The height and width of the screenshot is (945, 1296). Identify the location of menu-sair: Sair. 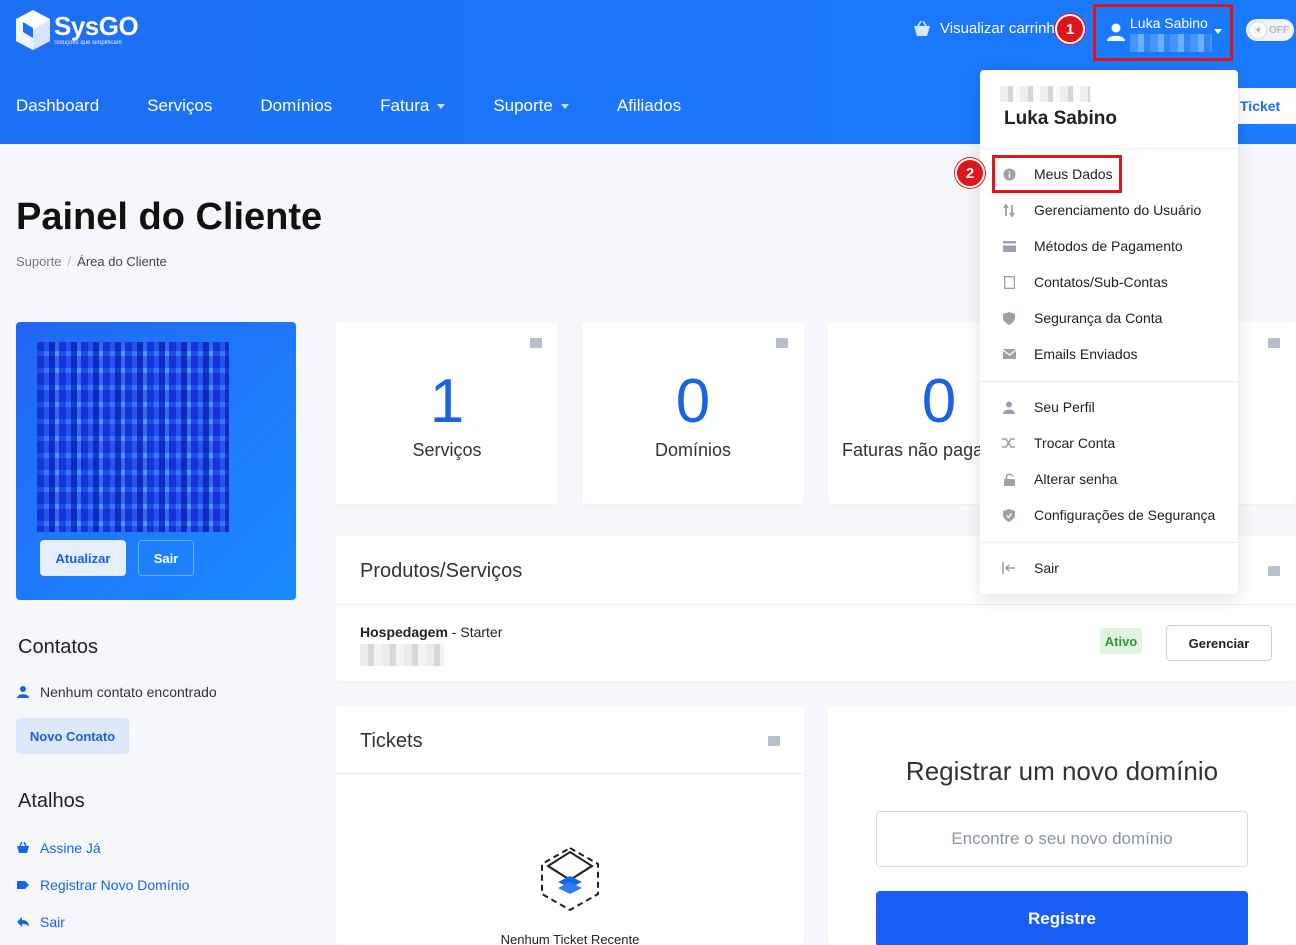
(1030, 568).